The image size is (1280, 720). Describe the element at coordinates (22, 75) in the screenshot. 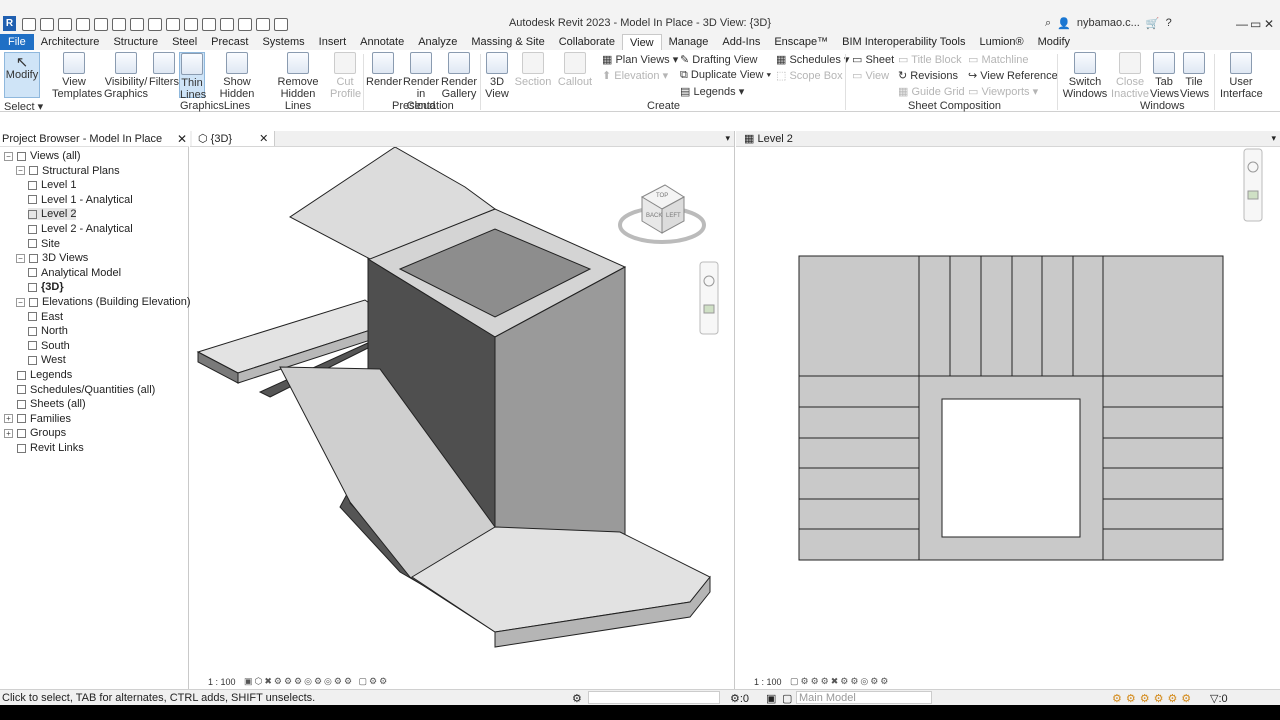

I see `modify-button: ↖ Modify` at that location.